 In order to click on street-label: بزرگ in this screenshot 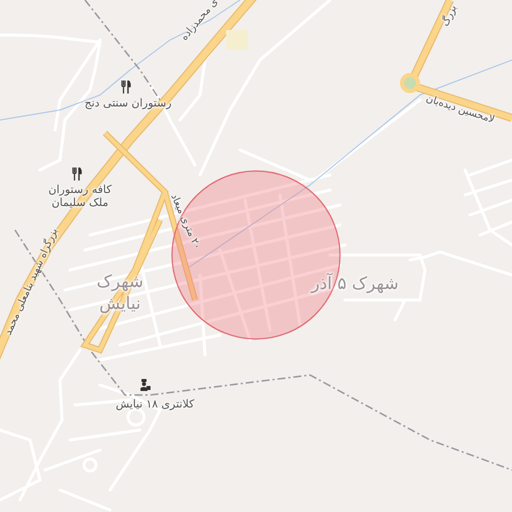, I will do `click(450, 16)`.